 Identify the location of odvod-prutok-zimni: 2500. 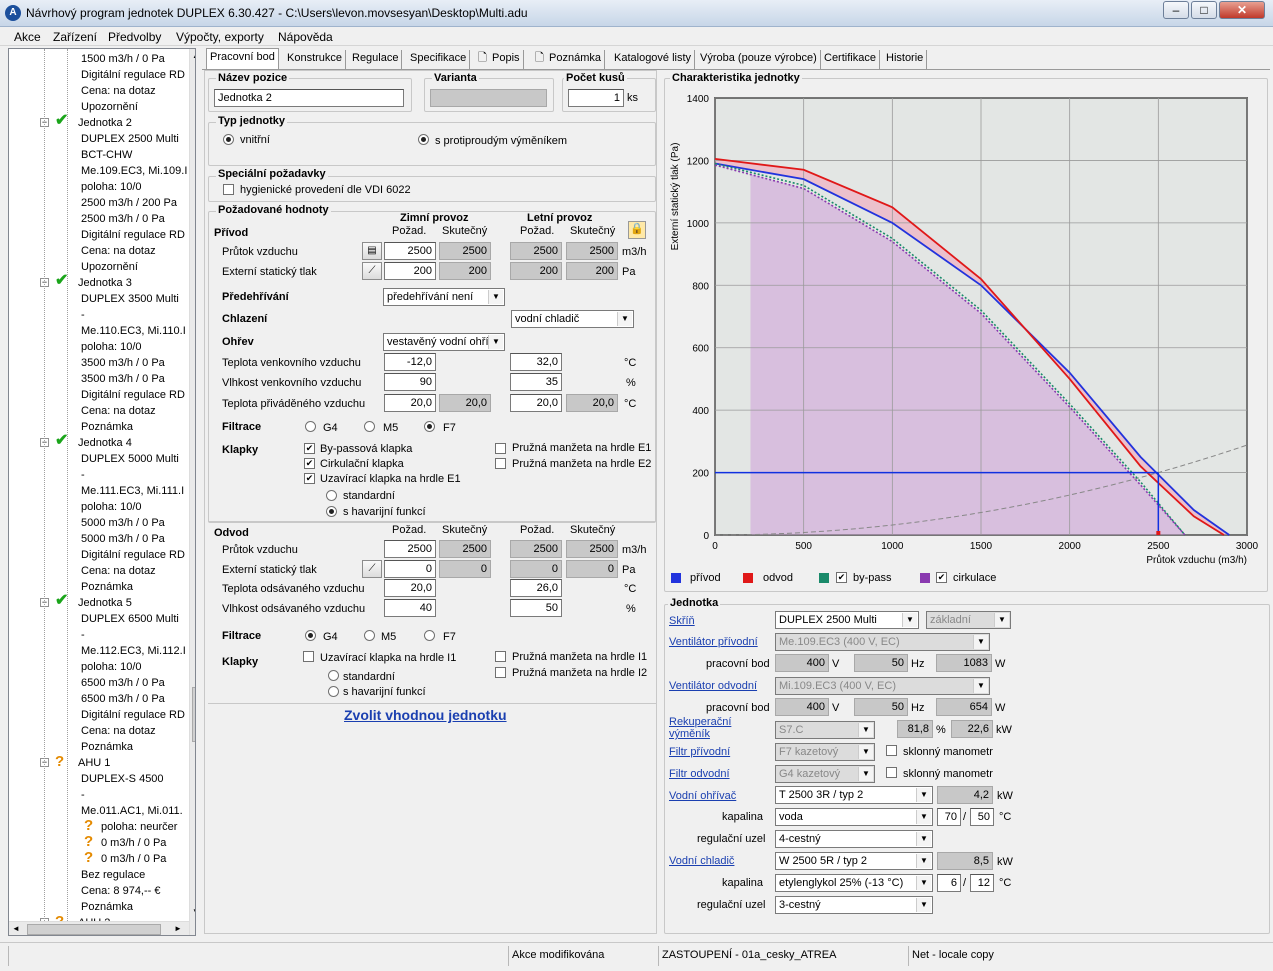
(410, 549).